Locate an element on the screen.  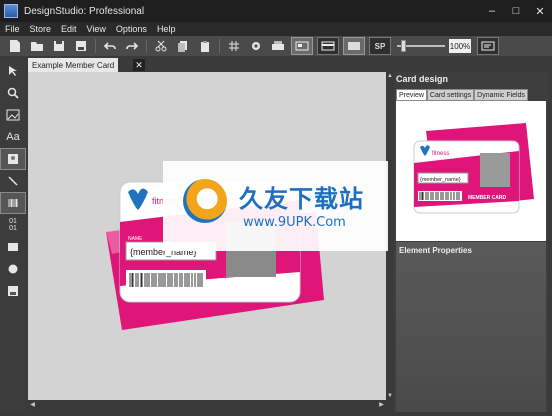
new-document-icon is located at coordinates (15, 46).